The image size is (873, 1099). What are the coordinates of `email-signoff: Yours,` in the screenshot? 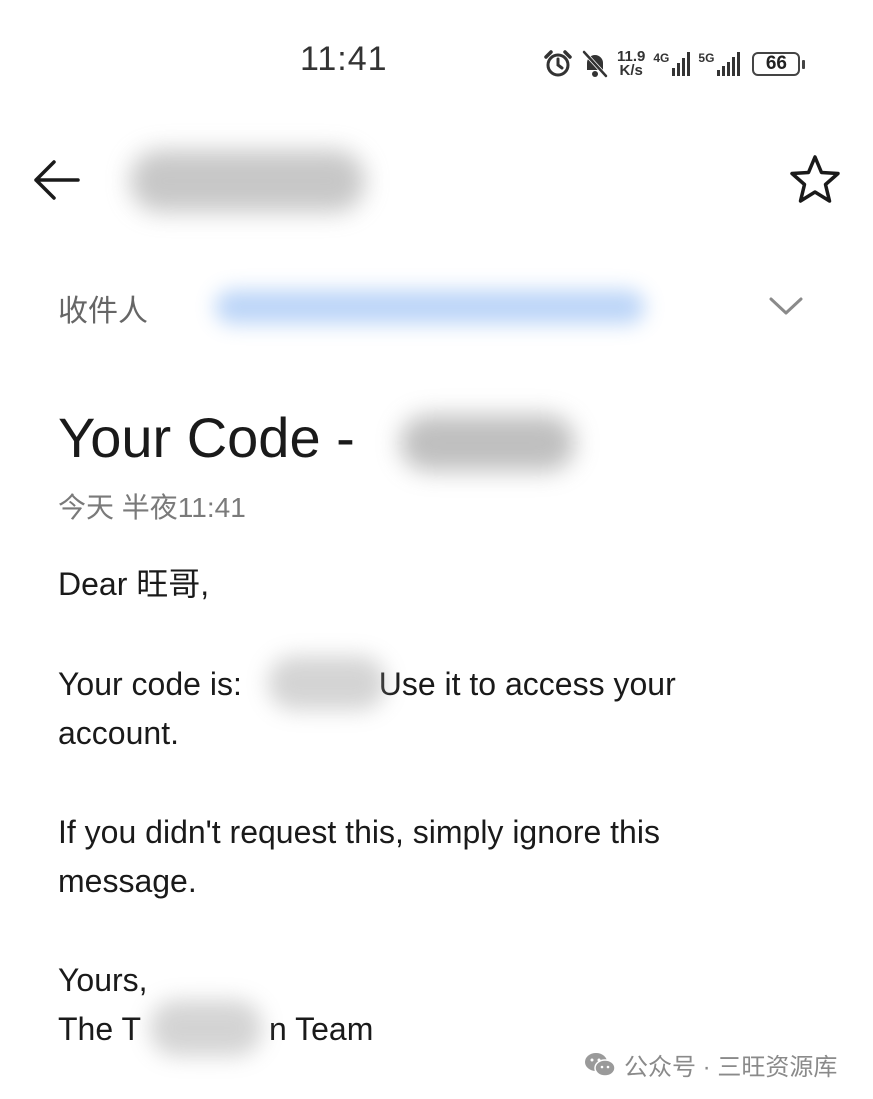 It's located at (103, 980).